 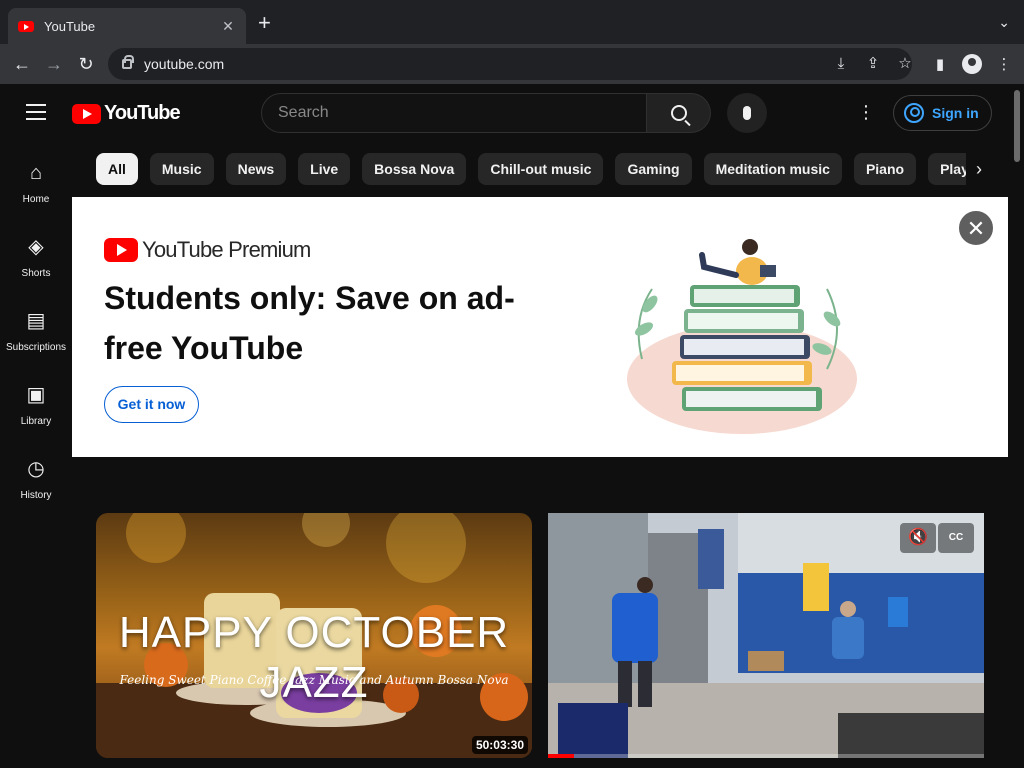 What do you see at coordinates (226, 249) in the screenshot?
I see `premium-brand-text: YouTube Premium` at bounding box center [226, 249].